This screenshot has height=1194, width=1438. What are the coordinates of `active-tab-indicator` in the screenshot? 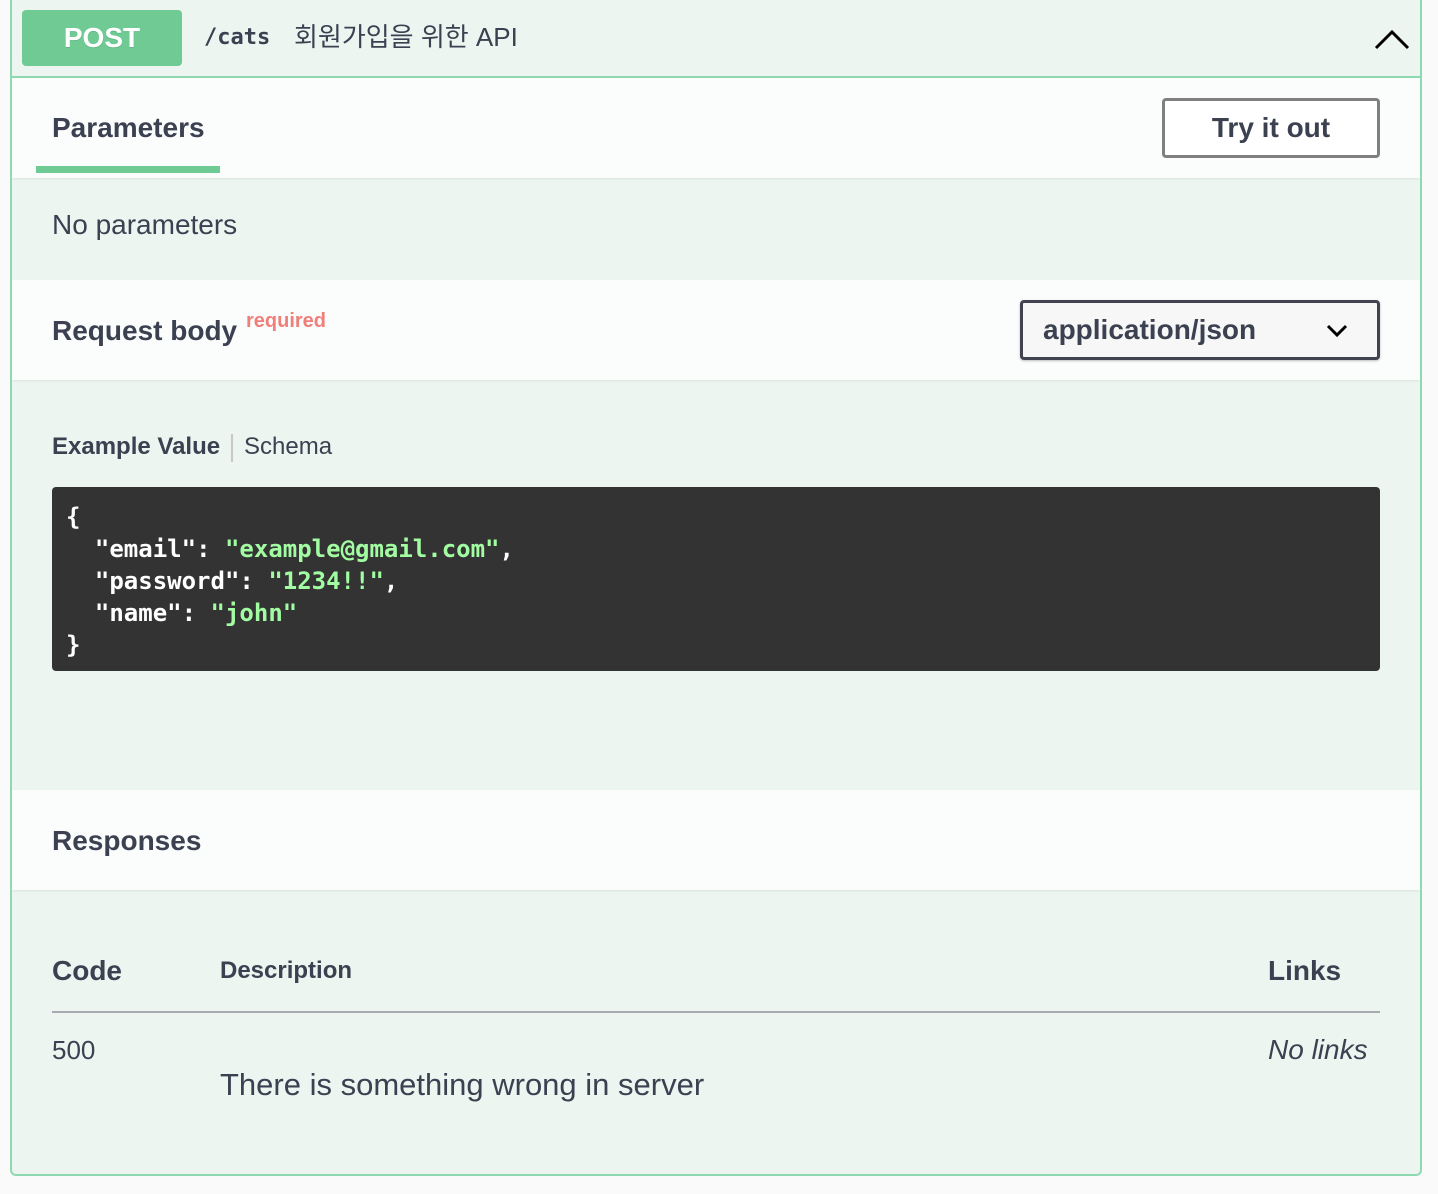 It's located at (128, 169).